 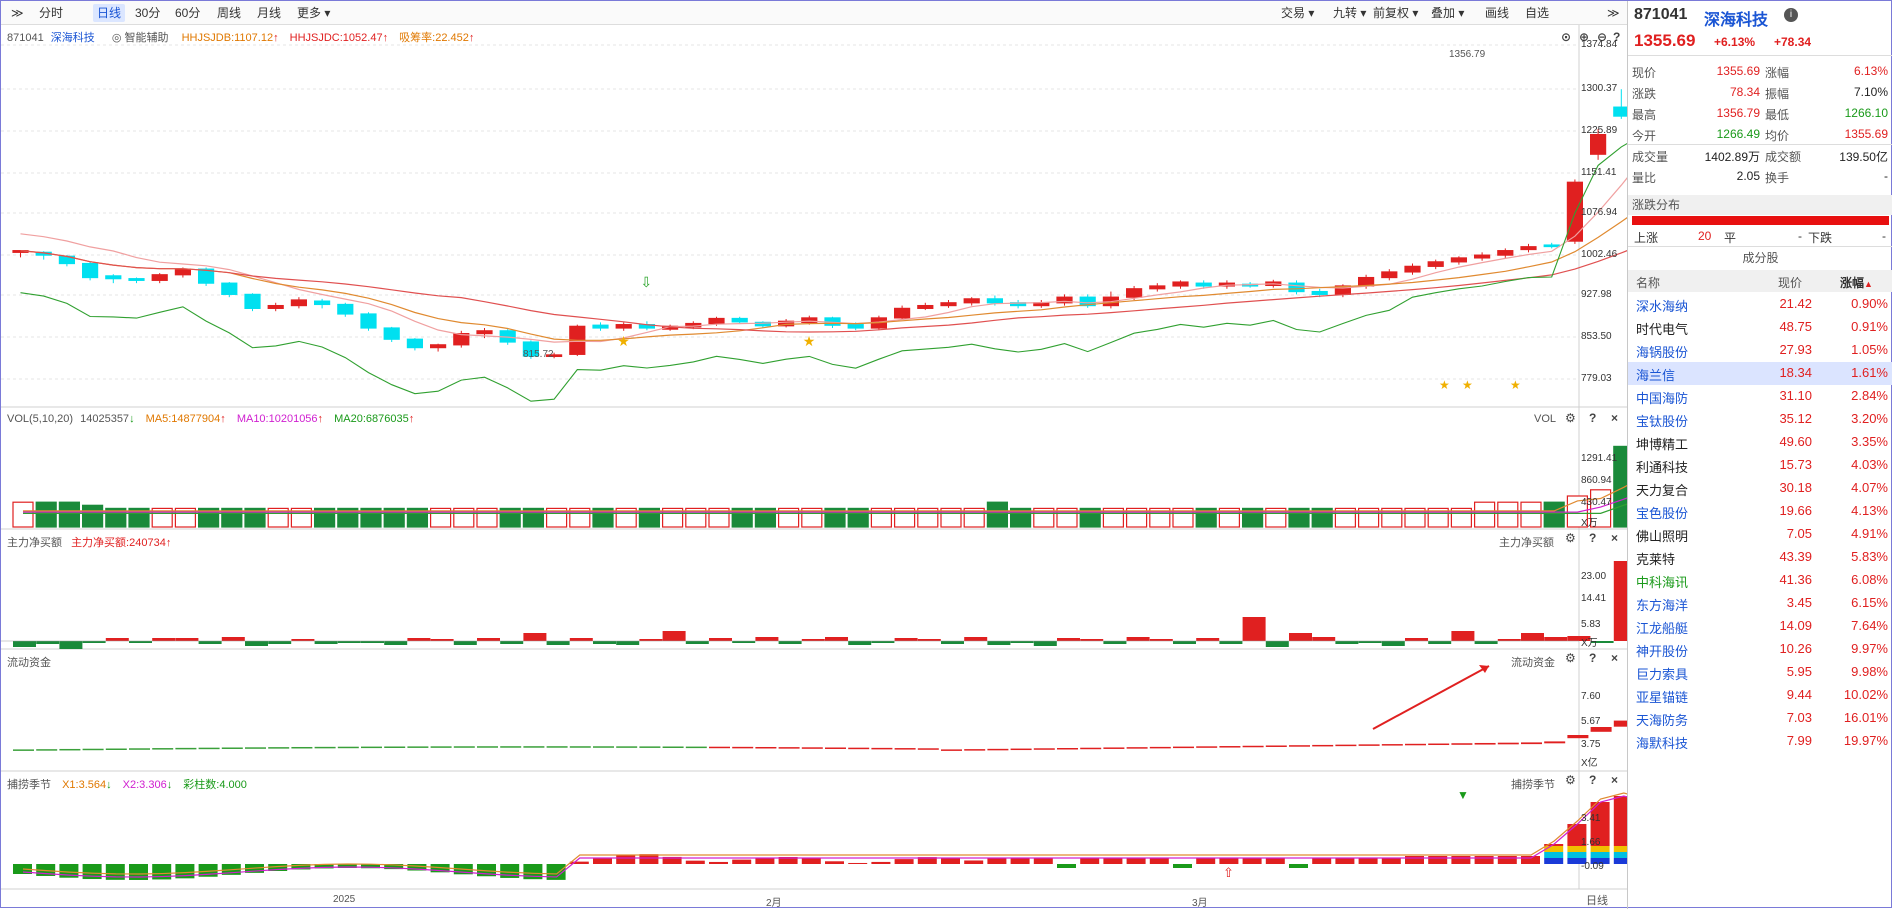 I want to click on constituent-row: 江龙船艇 14.09 7.64%, so click(x=1760, y=626).